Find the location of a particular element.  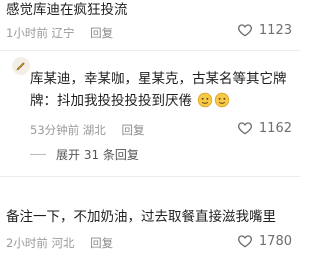

like-button: 1162 is located at coordinates (264, 128).